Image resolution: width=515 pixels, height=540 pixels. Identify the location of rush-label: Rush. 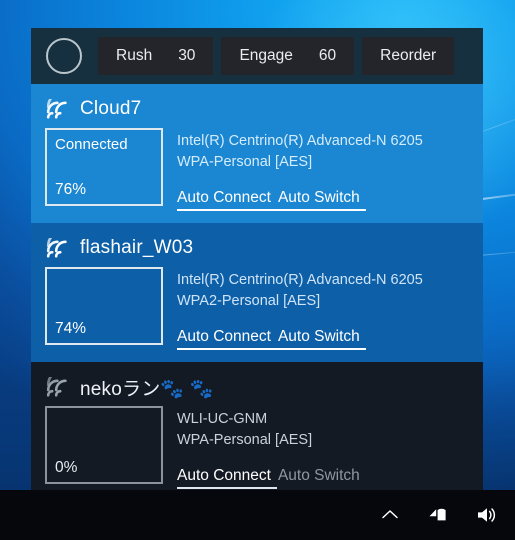
(134, 55).